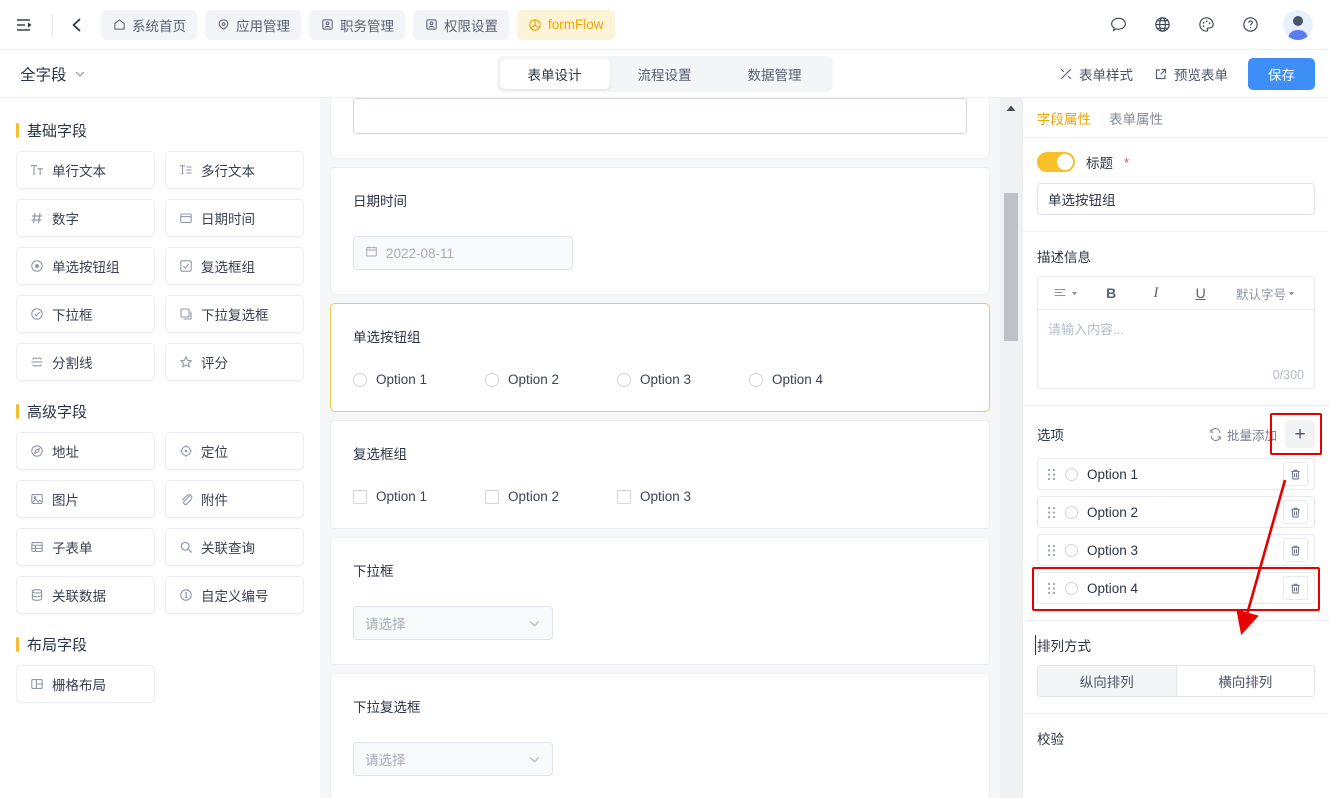 The width and height of the screenshot is (1329, 798). Describe the element at coordinates (683, 379) in the screenshot. I see `radio-option: Option 3` at that location.